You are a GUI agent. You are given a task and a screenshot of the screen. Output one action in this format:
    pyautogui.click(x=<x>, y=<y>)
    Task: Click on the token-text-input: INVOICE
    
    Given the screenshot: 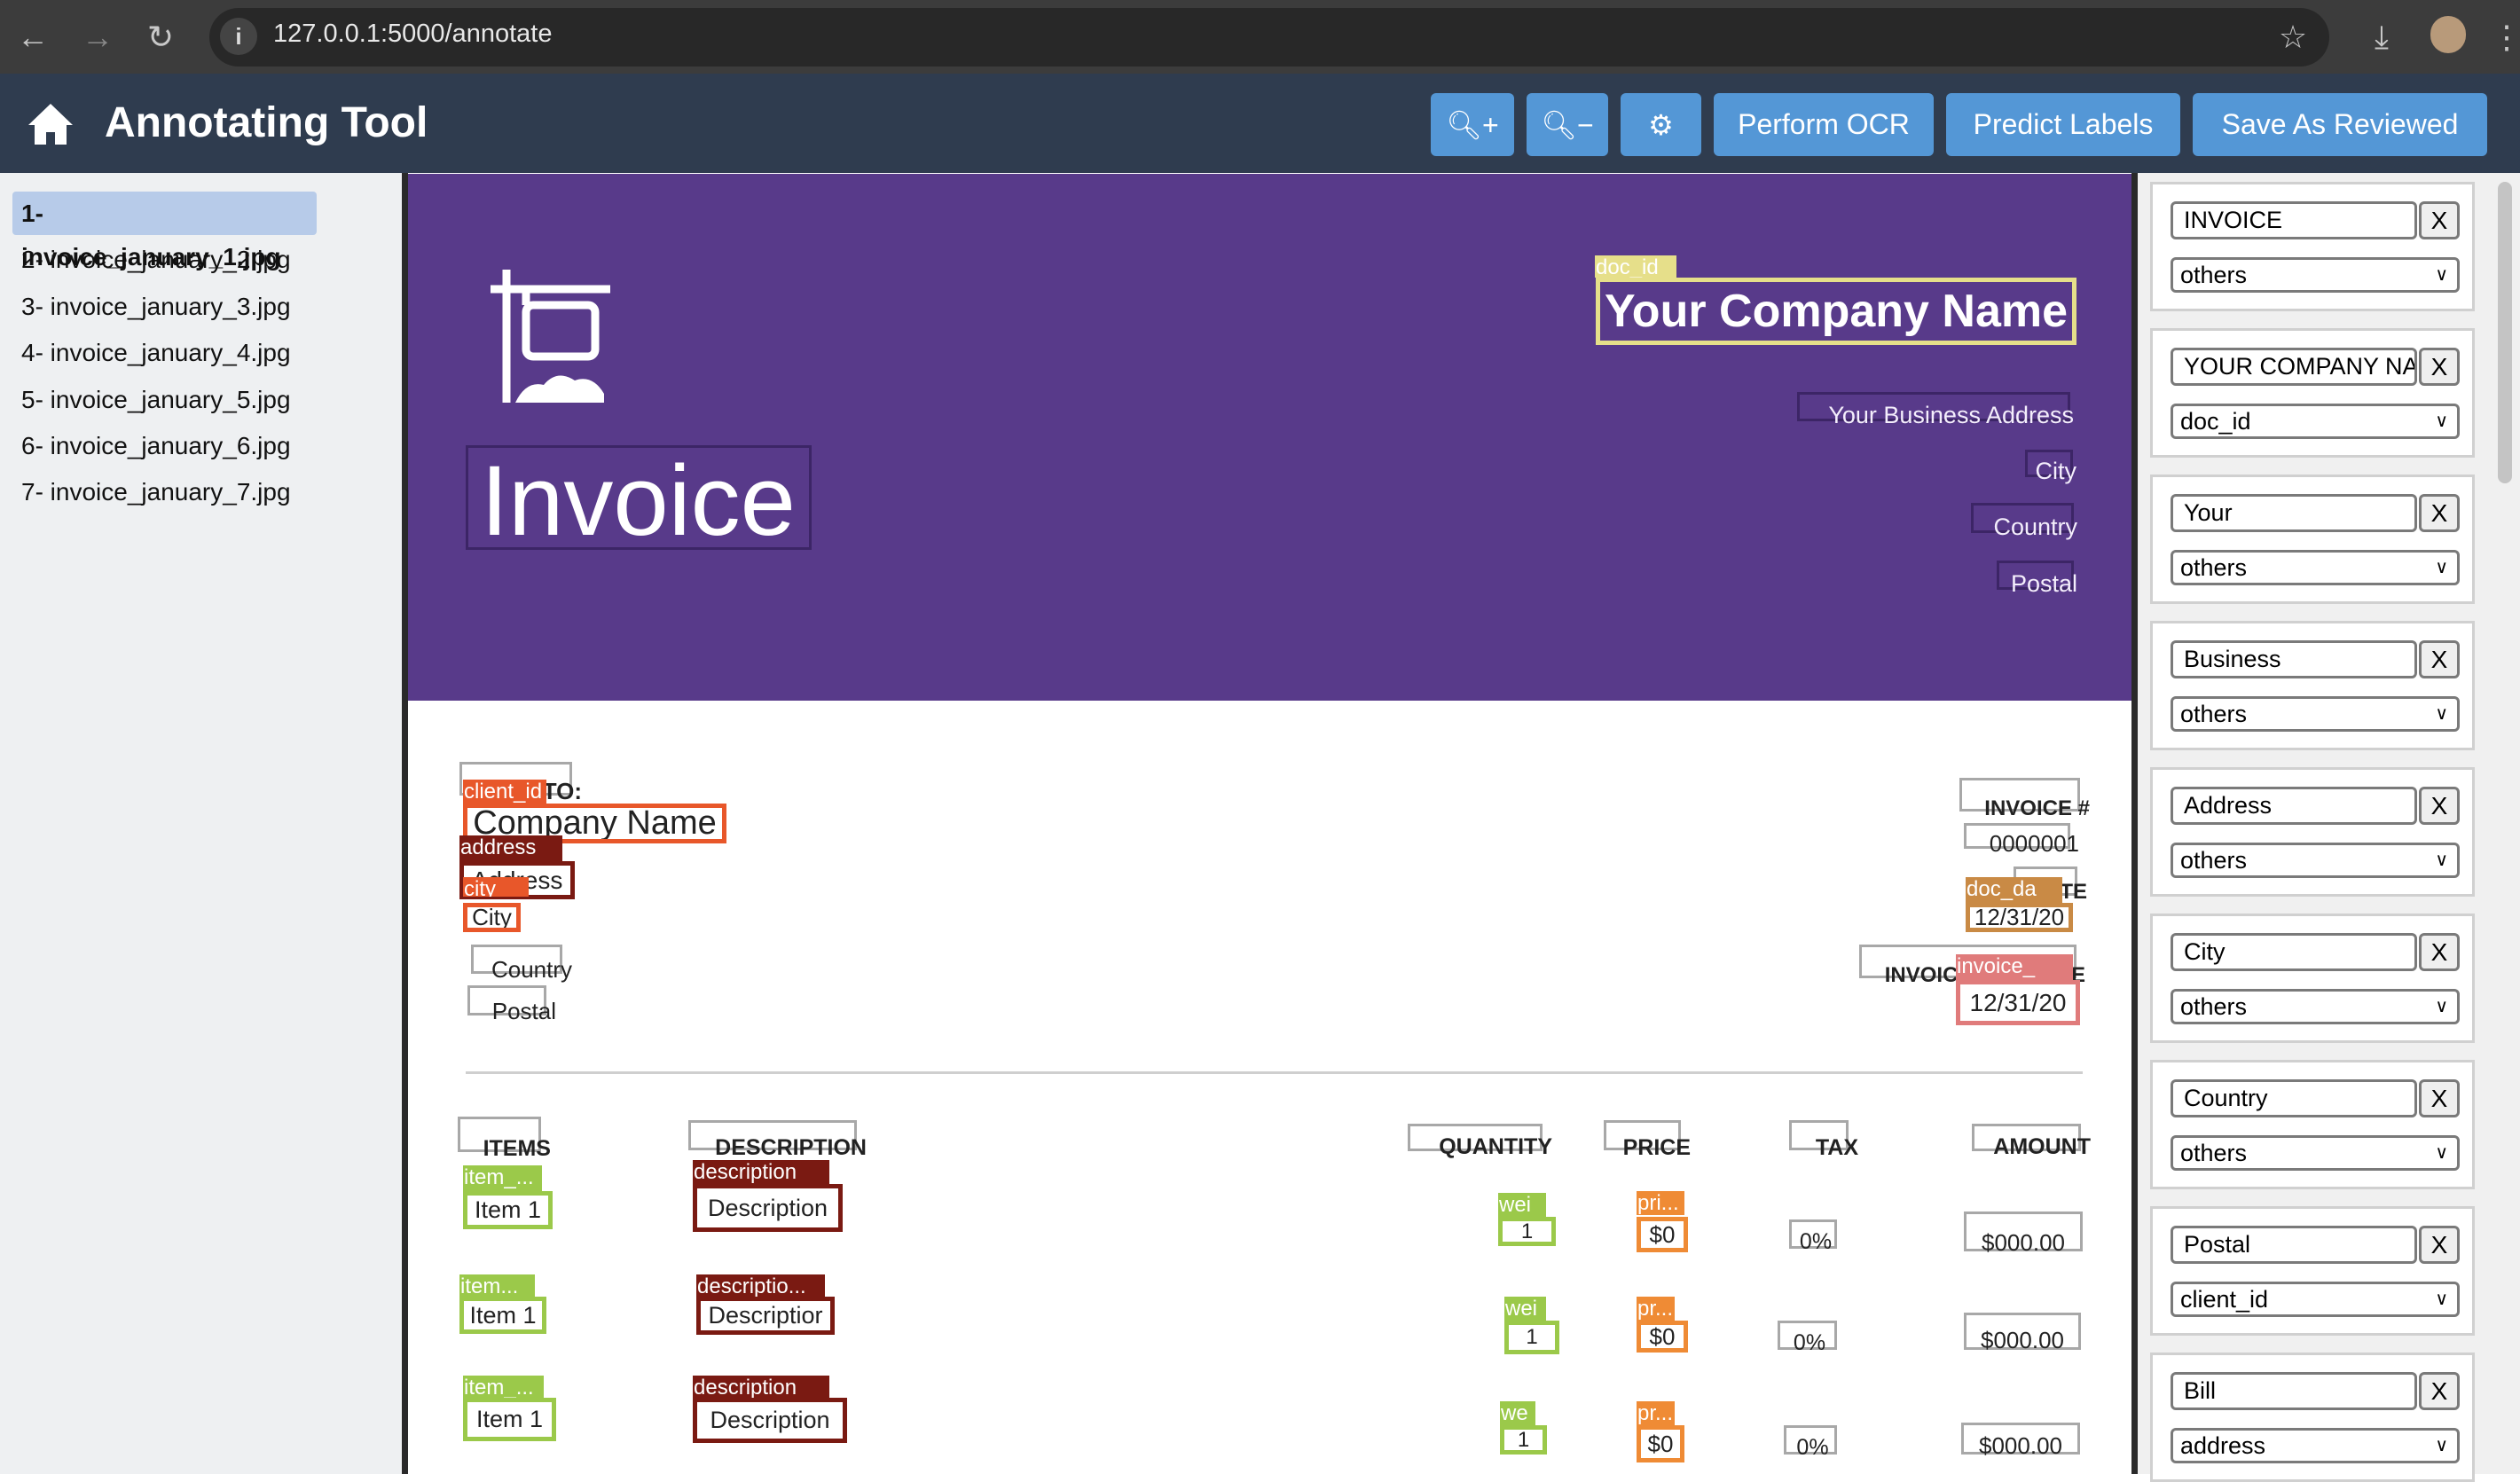 What is the action you would take?
    pyautogui.click(x=2294, y=220)
    